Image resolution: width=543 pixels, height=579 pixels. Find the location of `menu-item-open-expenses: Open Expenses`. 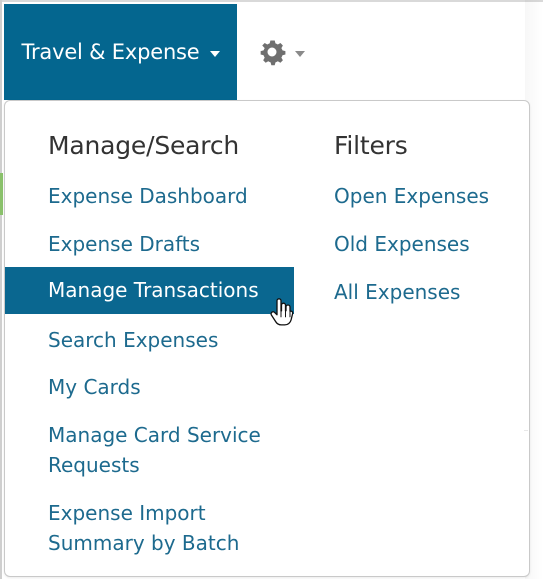

menu-item-open-expenses: Open Expenses is located at coordinates (411, 196).